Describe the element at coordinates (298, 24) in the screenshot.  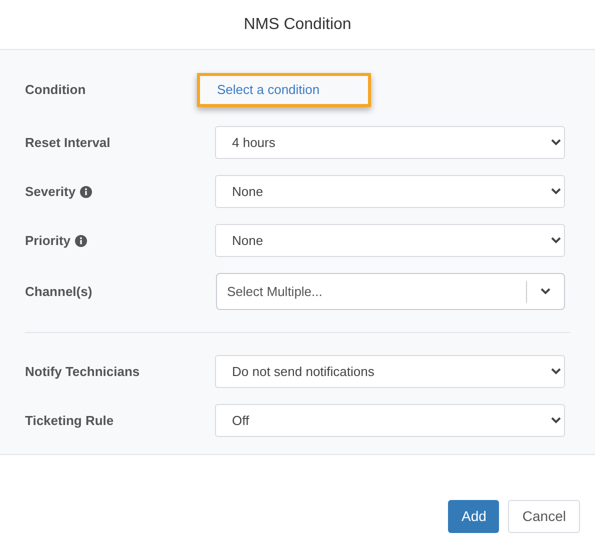
I see `dialog-title: NMS Condition` at that location.